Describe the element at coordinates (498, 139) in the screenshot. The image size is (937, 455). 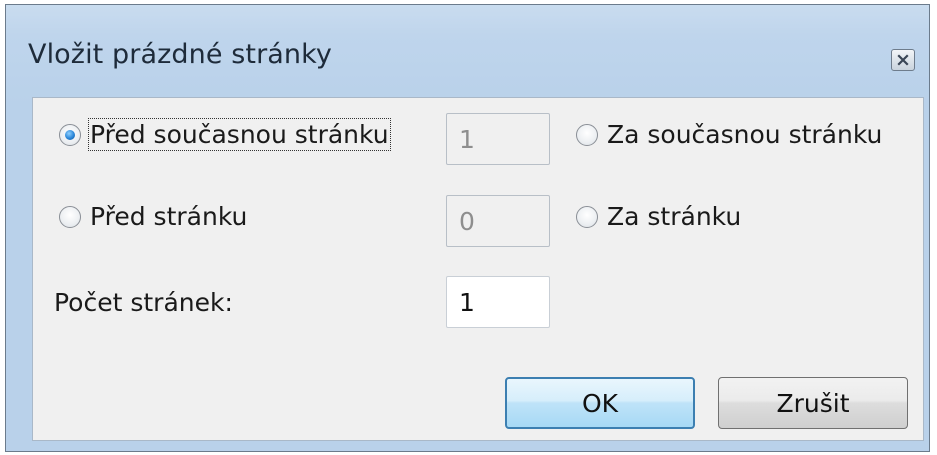
I see `current-page-field: 1` at that location.